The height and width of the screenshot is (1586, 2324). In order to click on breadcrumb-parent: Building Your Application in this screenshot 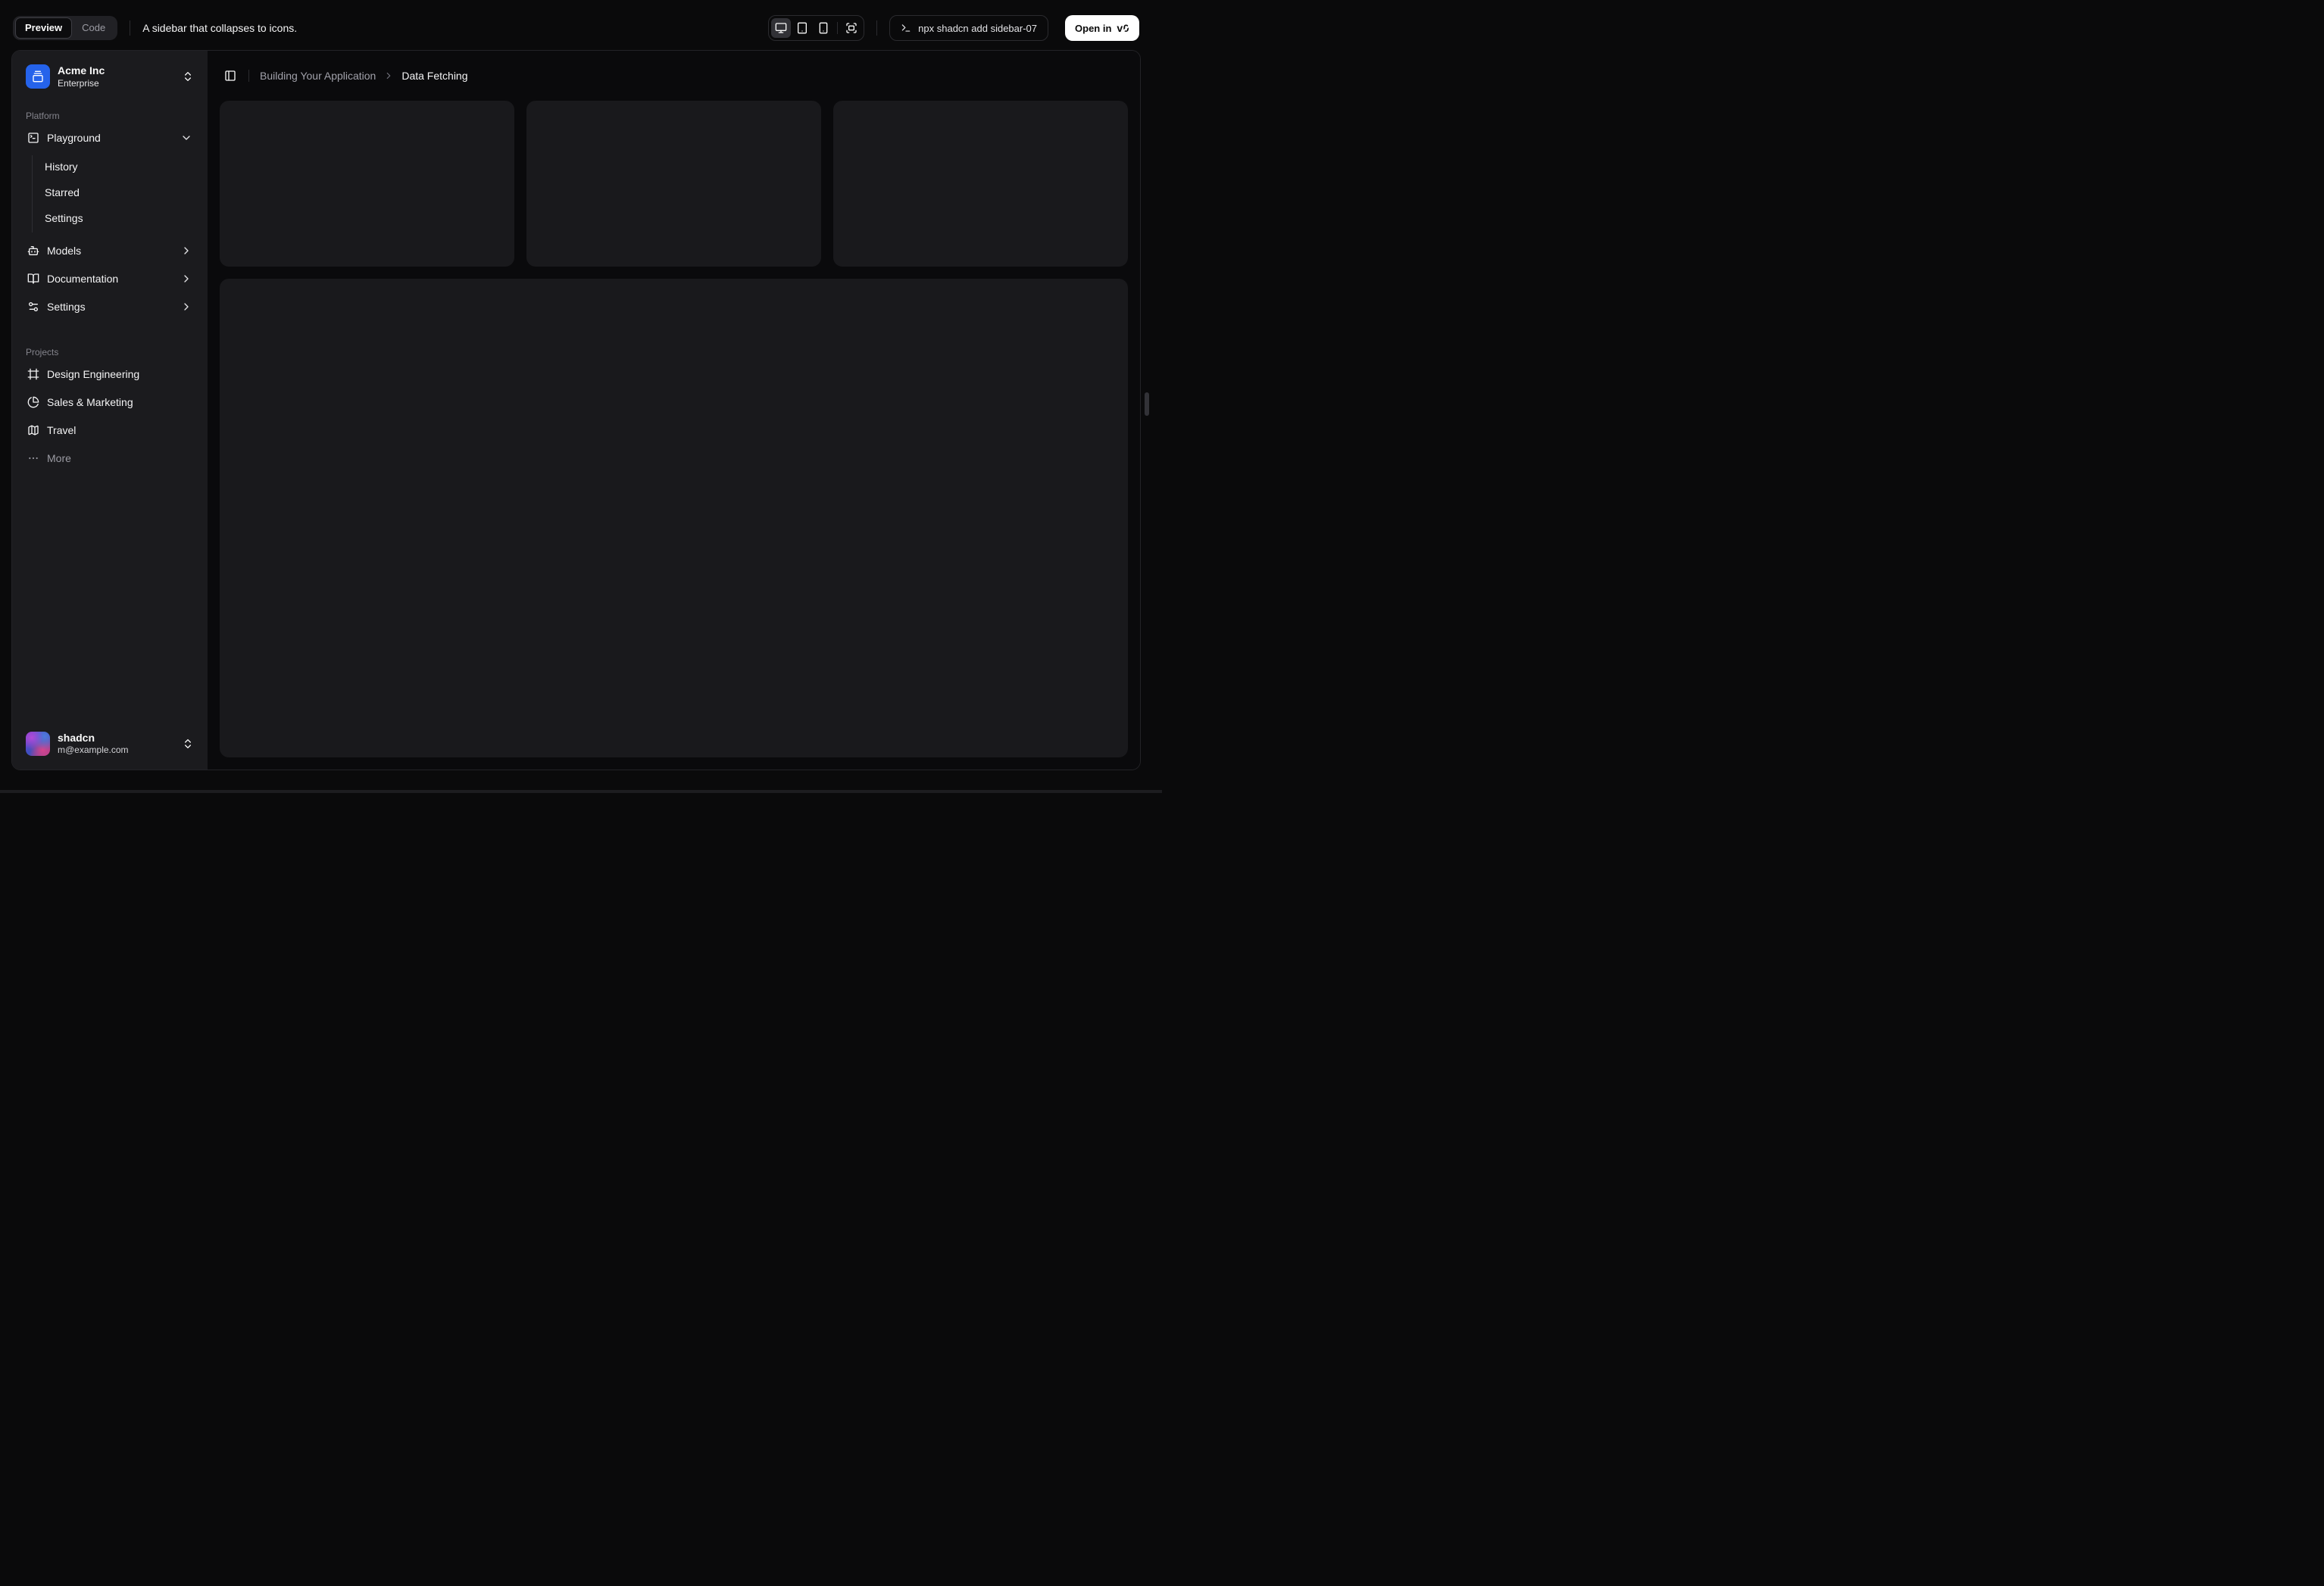, I will do `click(318, 76)`.